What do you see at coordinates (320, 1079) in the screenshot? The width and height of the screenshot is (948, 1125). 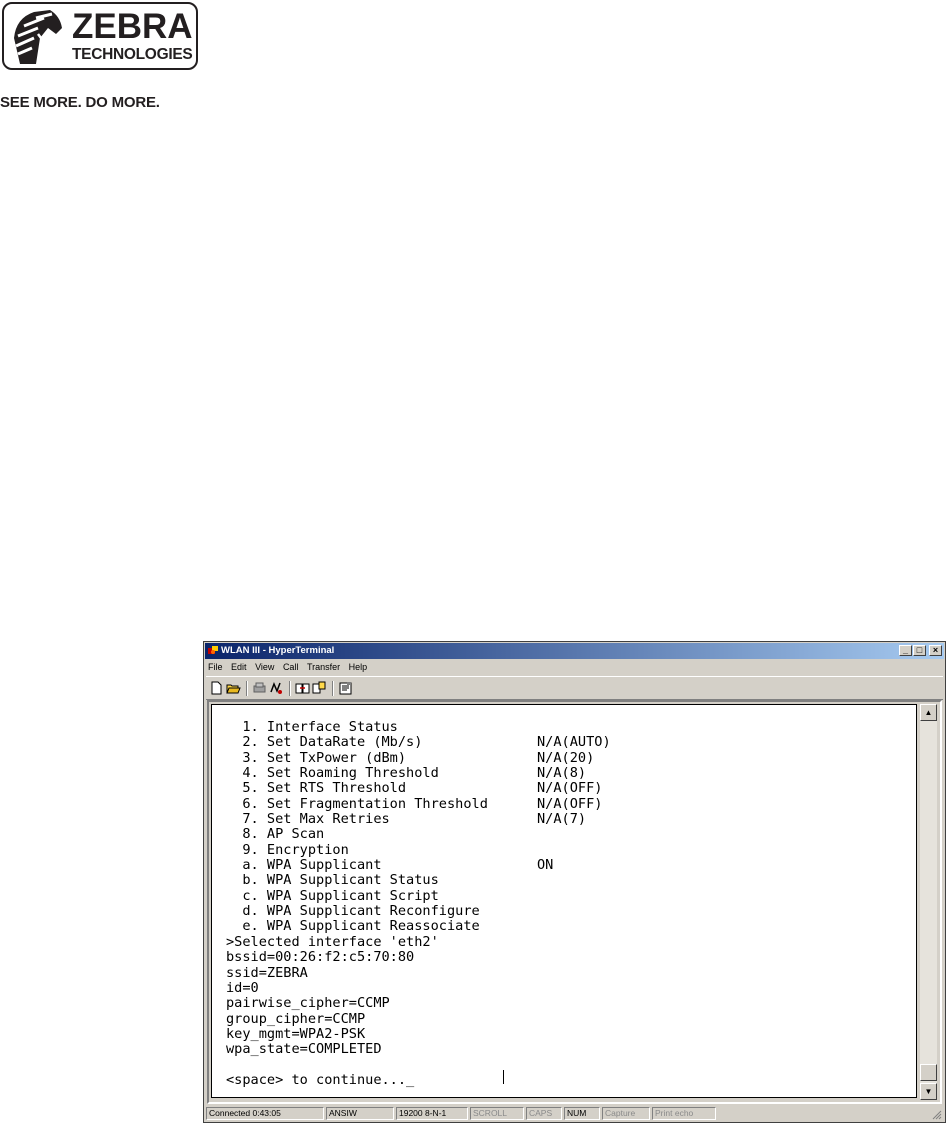 I see `terminal-line: <space> to continue..._` at bounding box center [320, 1079].